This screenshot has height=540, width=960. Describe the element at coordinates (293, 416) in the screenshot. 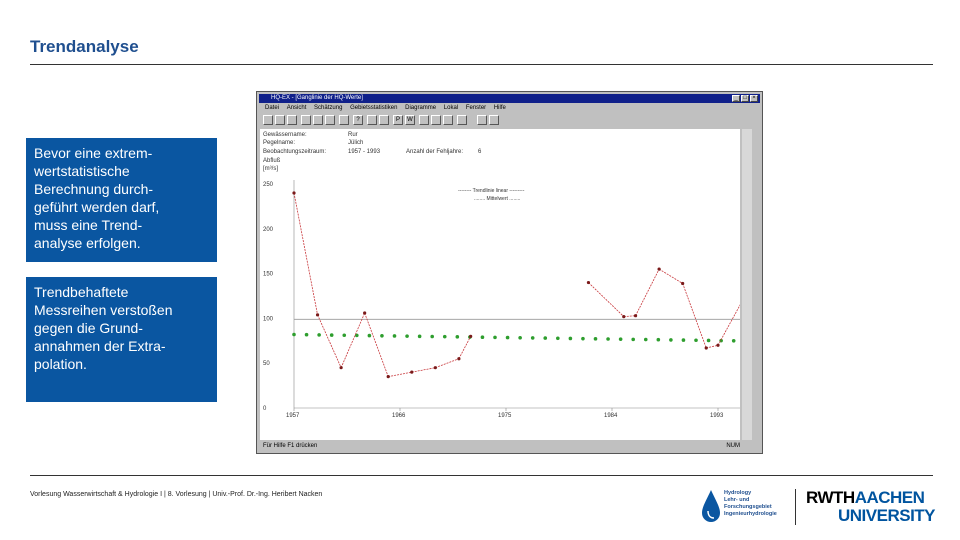

I see `x-tick-label: 1957` at that location.